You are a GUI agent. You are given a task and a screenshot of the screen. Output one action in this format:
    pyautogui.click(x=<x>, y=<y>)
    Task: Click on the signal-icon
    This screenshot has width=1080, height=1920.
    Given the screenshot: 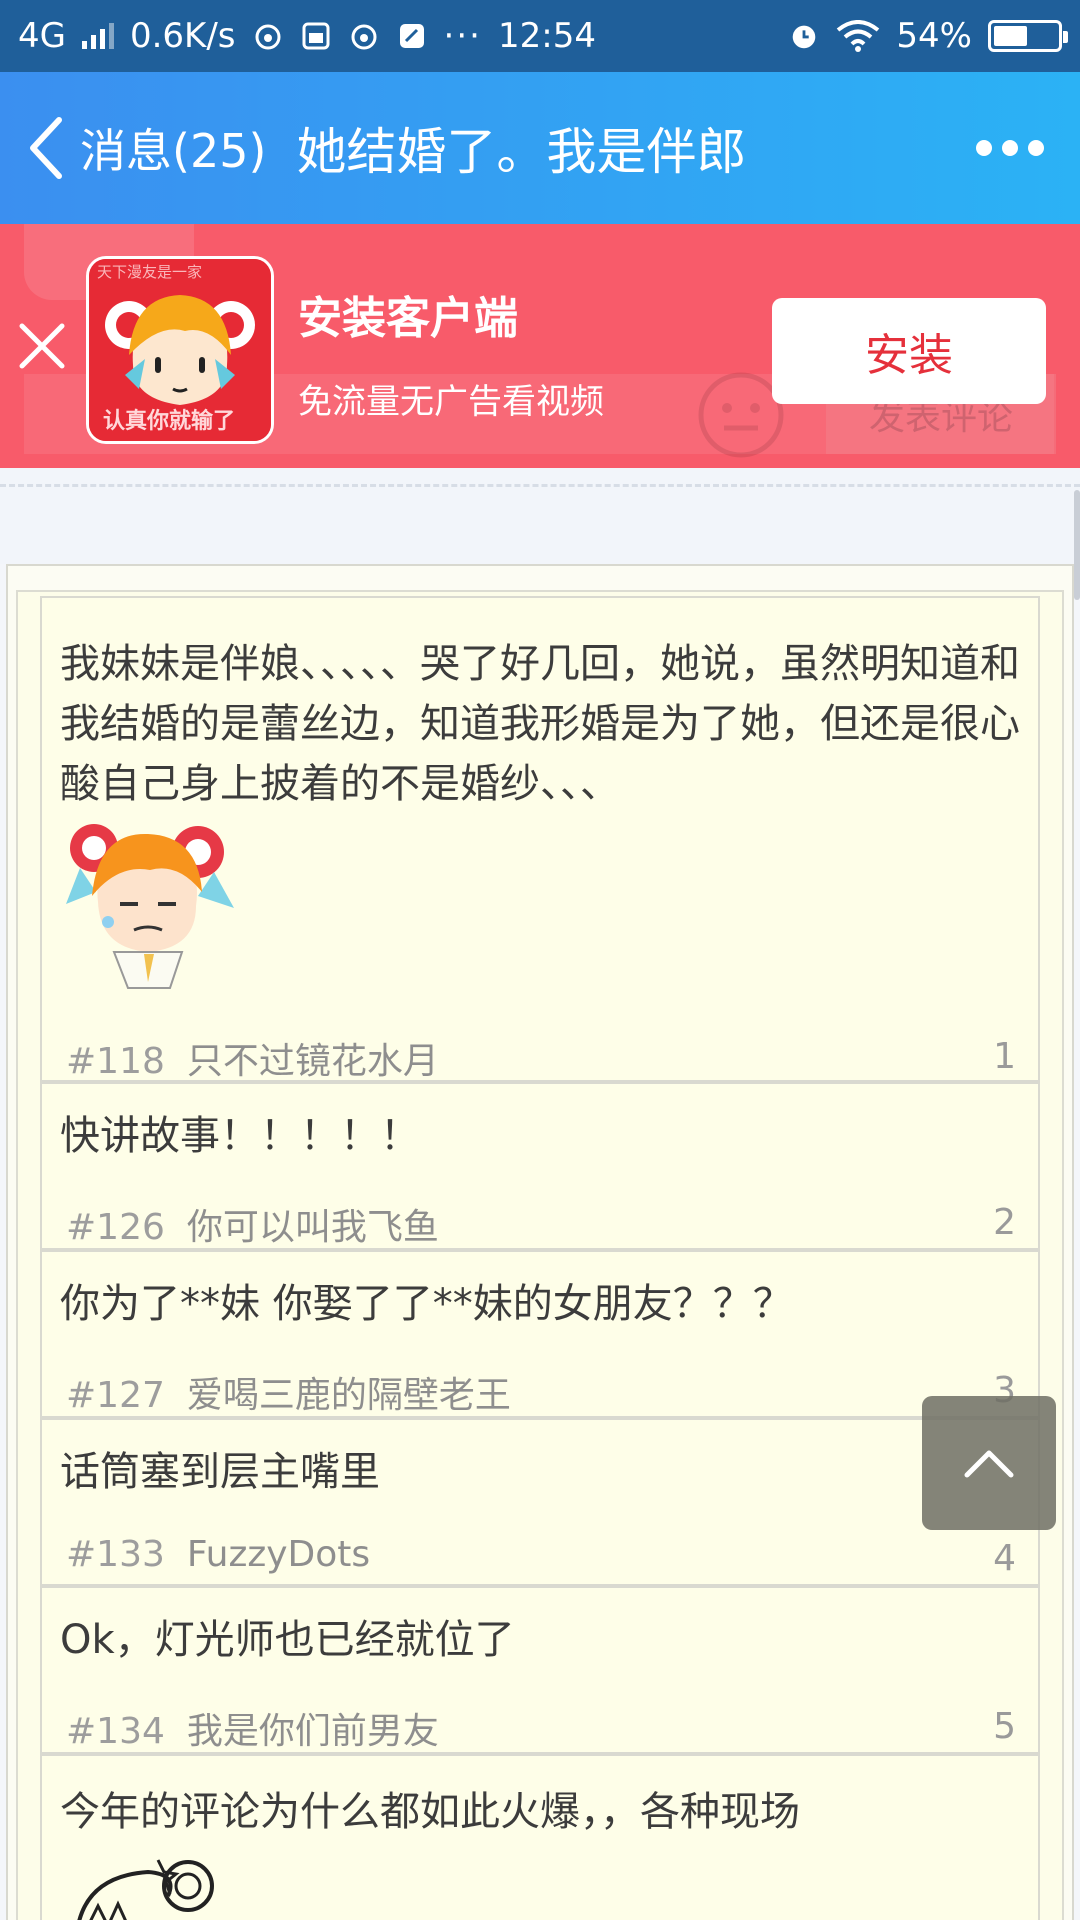 What is the action you would take?
    pyautogui.click(x=97, y=36)
    